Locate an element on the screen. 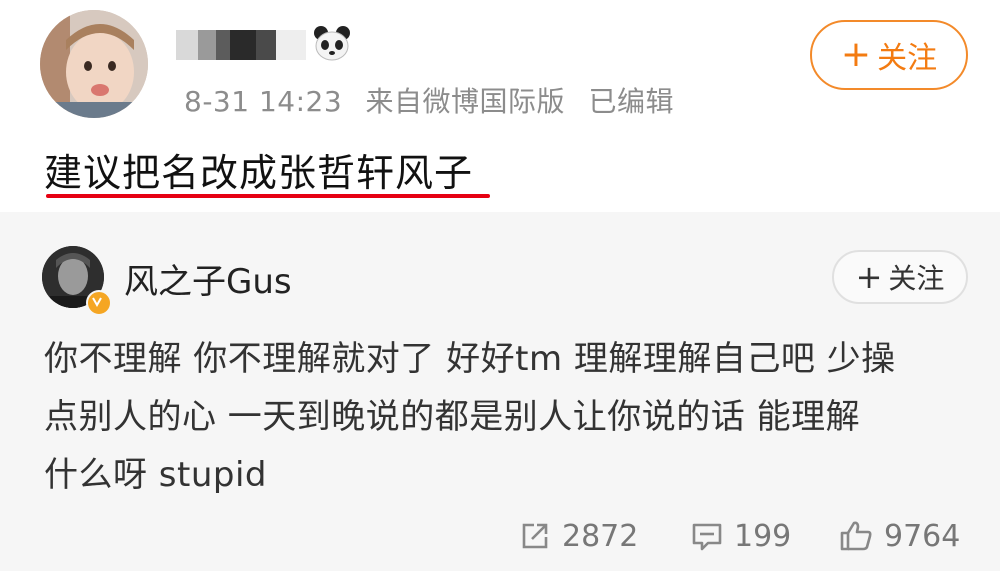  quoted-text-line: 点别人的心 一天到晚说的都是别人让你说的话 能理解 is located at coordinates (452, 417).